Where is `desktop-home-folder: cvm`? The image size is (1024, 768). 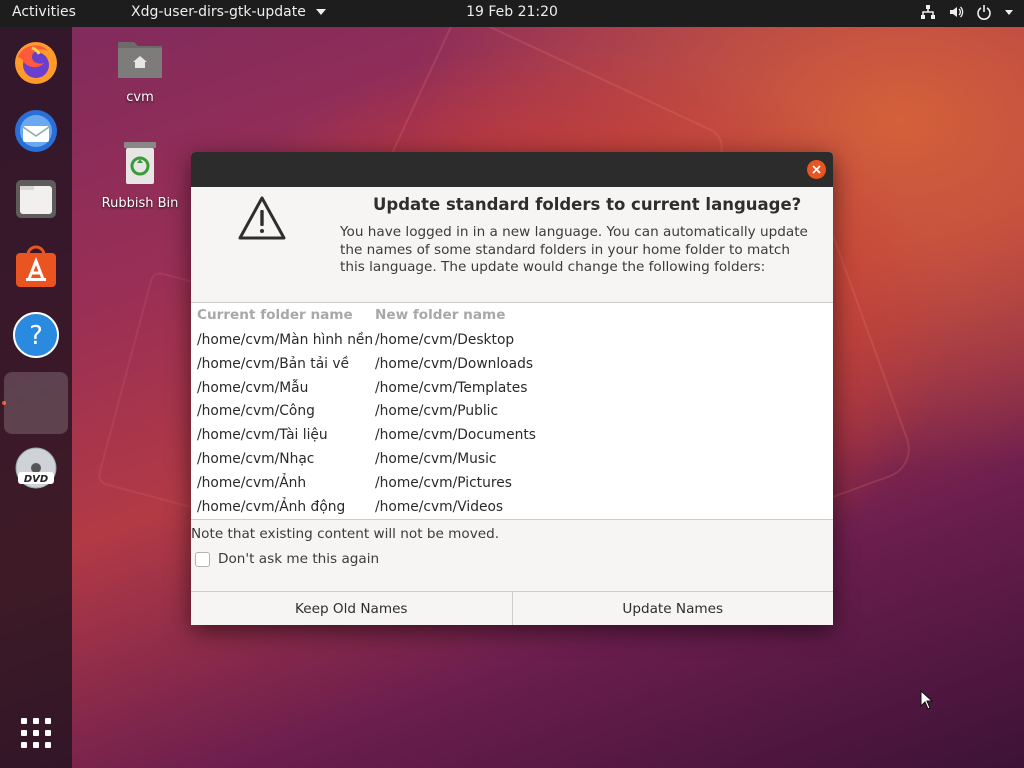 desktop-home-folder: cvm is located at coordinates (140, 70).